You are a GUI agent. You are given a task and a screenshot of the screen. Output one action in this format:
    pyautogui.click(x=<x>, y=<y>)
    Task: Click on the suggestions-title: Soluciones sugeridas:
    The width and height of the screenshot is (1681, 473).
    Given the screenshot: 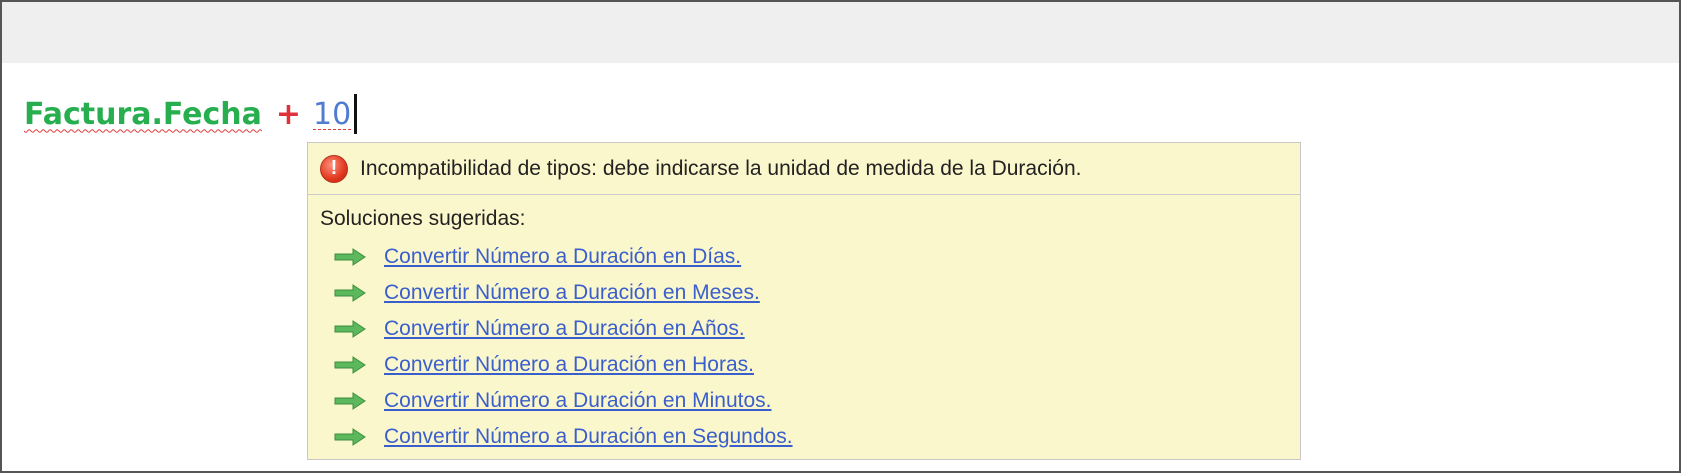 What is the action you would take?
    pyautogui.click(x=423, y=218)
    